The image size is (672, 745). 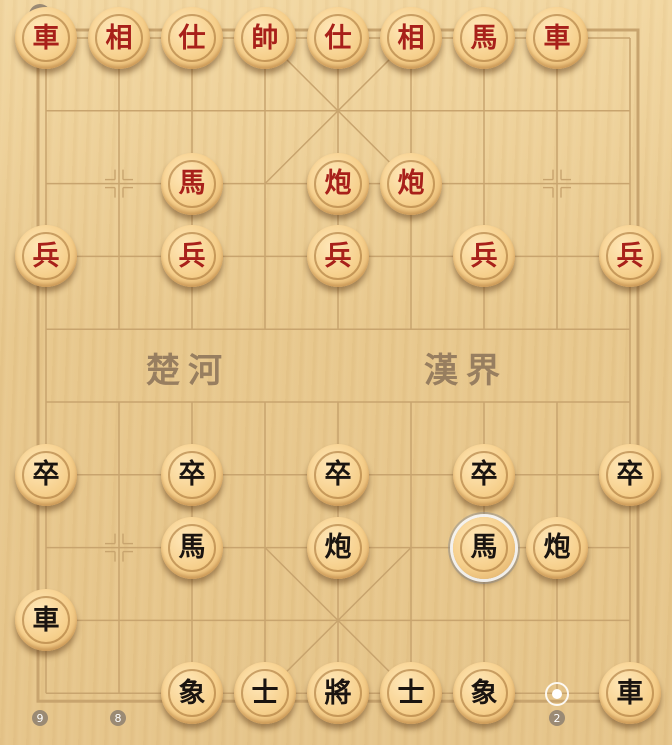 I want to click on last-move-marker, so click(x=557, y=694).